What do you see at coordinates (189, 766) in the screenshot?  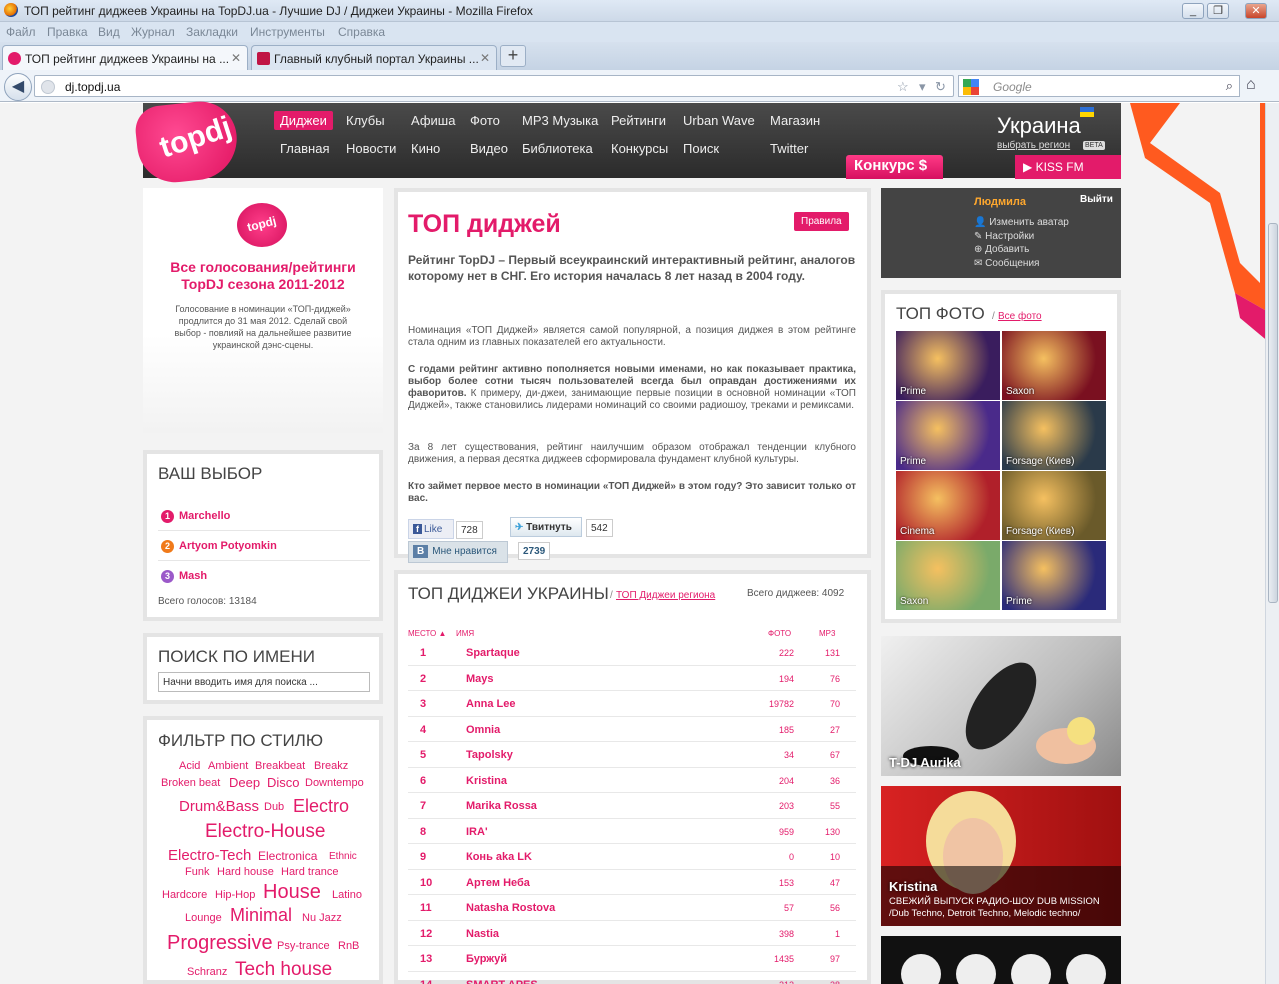 I see `style-tag: Acid` at bounding box center [189, 766].